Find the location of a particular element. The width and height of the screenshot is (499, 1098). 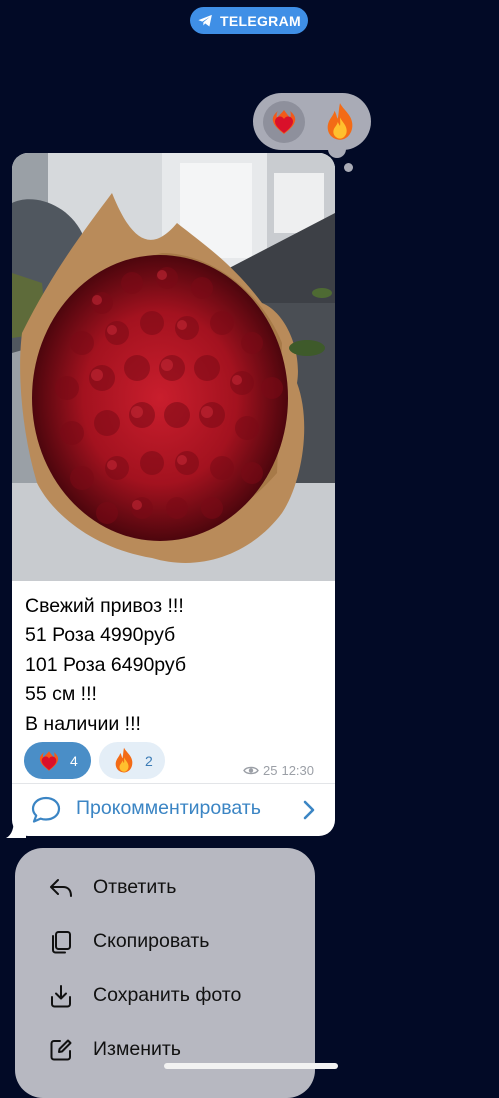

reaction-chip-heart-on-fire: 4 is located at coordinates (57, 760).